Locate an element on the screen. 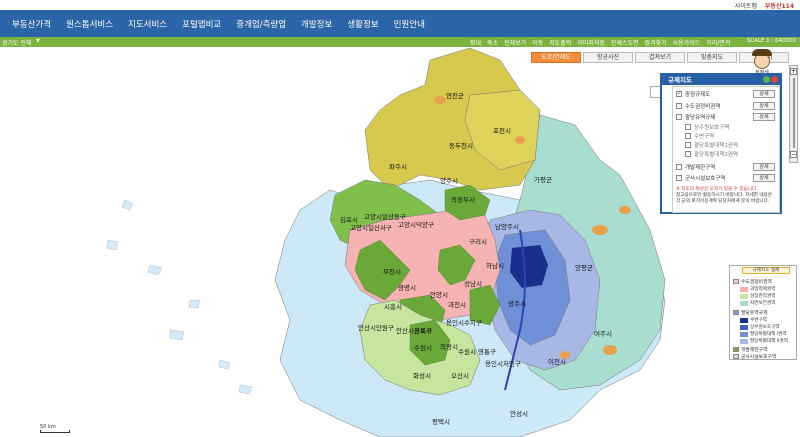 Image resolution: width=800 pixels, height=437 pixels. tab-custom-map: 맞춤지도 is located at coordinates (712, 57).